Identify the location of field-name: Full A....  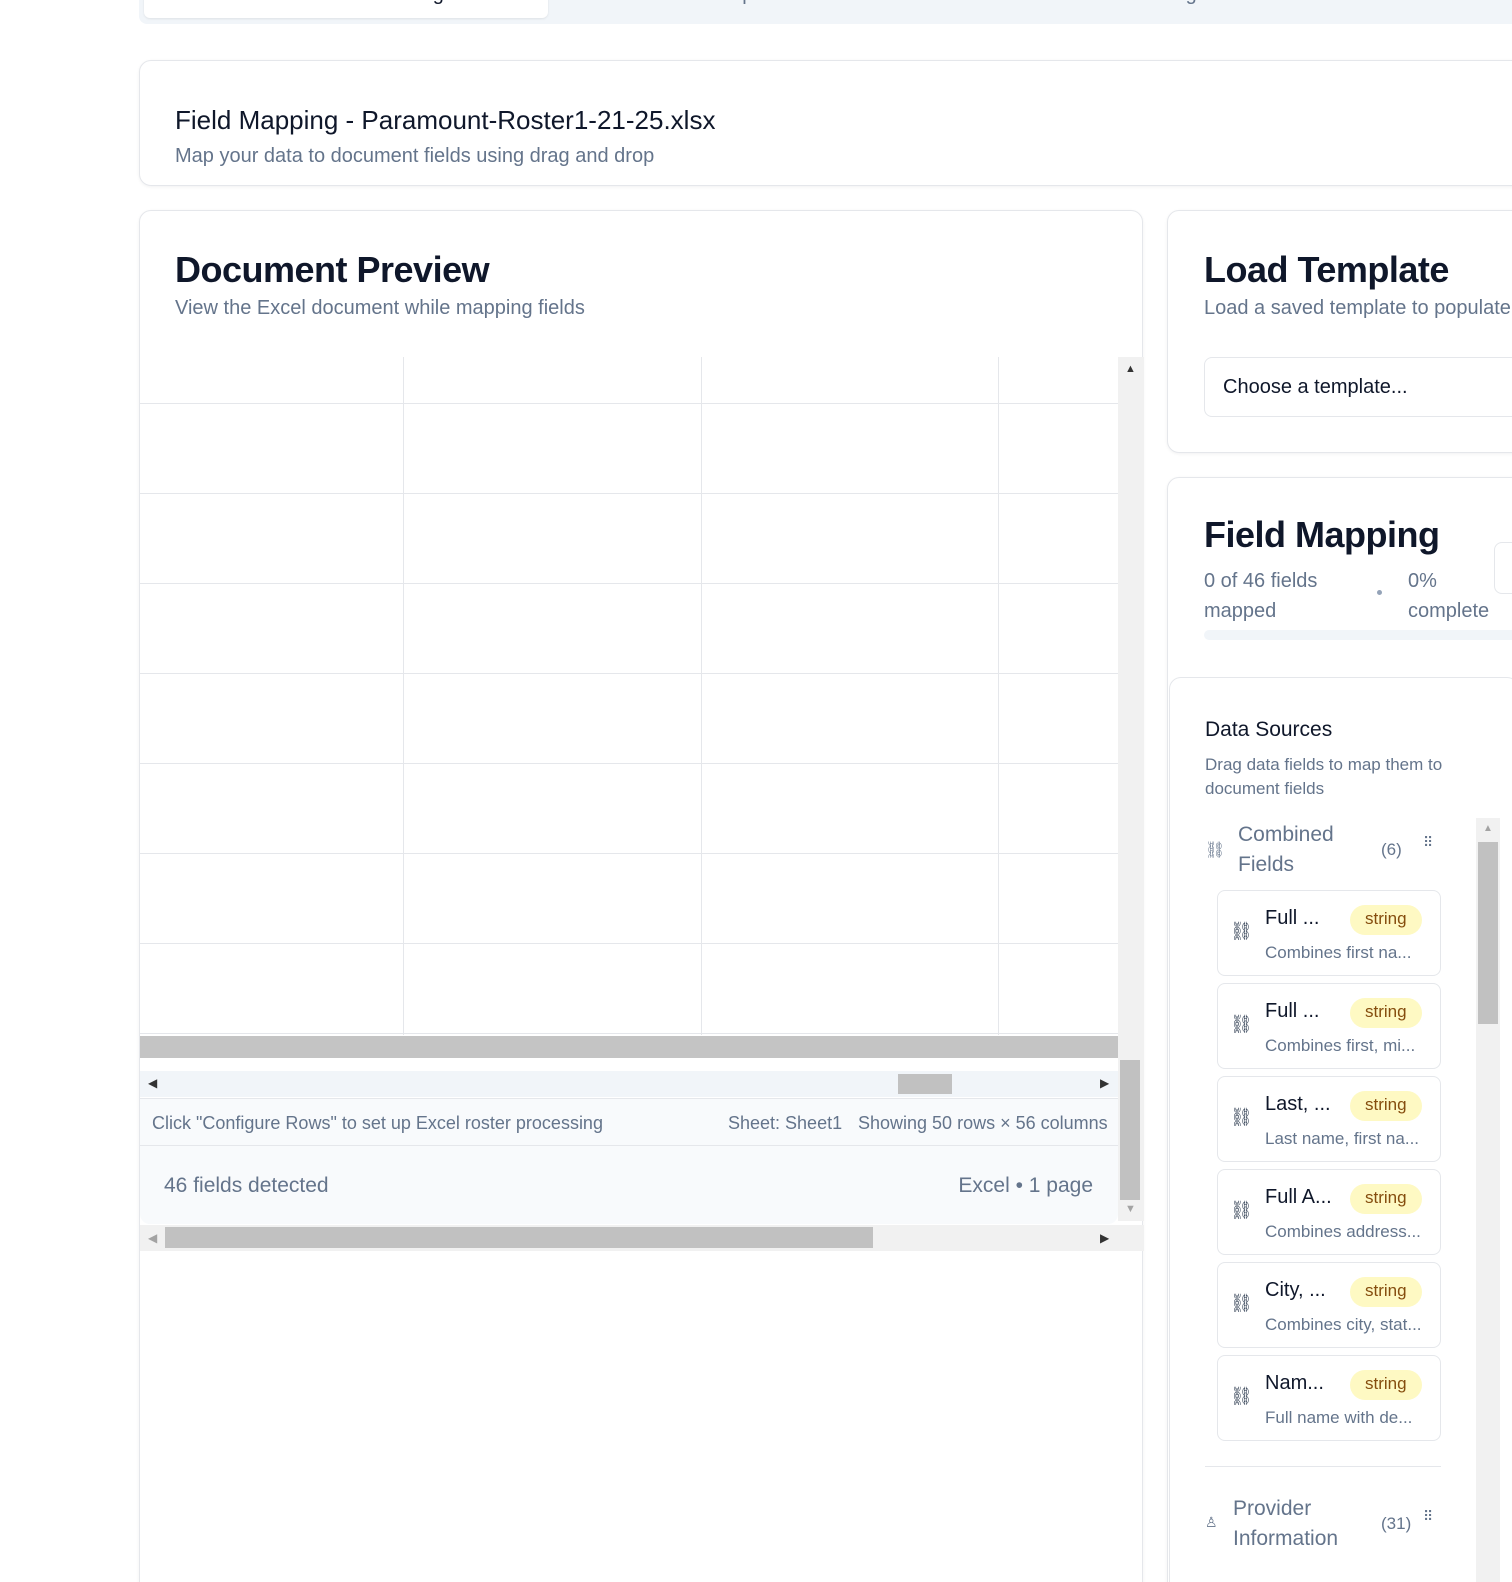
(1298, 1197).